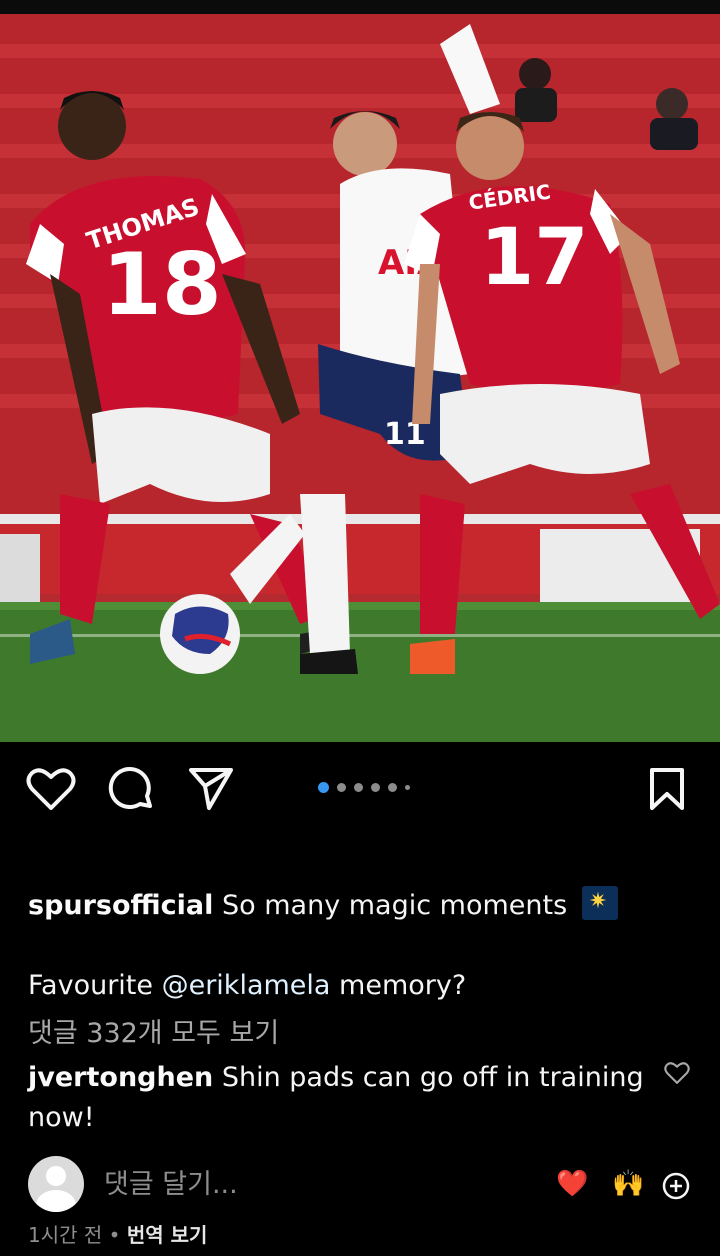 The image size is (720, 1256). I want to click on svg-text: 17, so click(534, 258).